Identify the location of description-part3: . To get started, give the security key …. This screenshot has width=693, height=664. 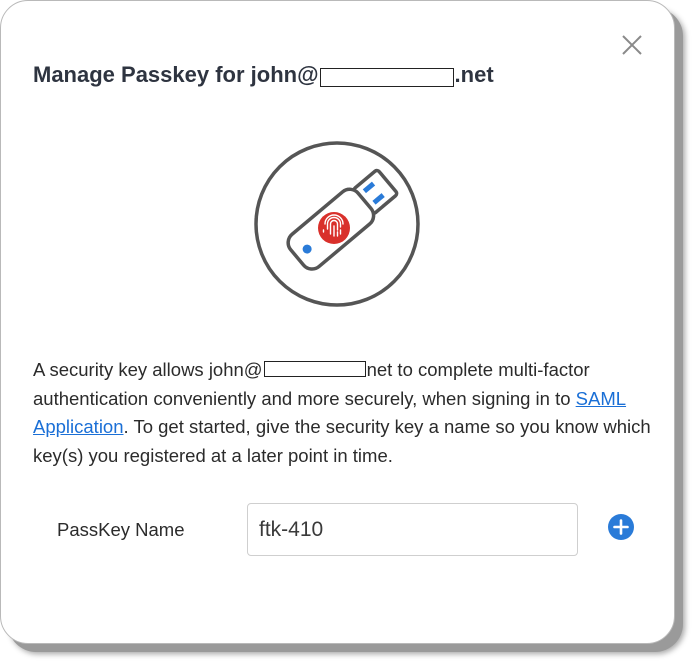
(342, 441).